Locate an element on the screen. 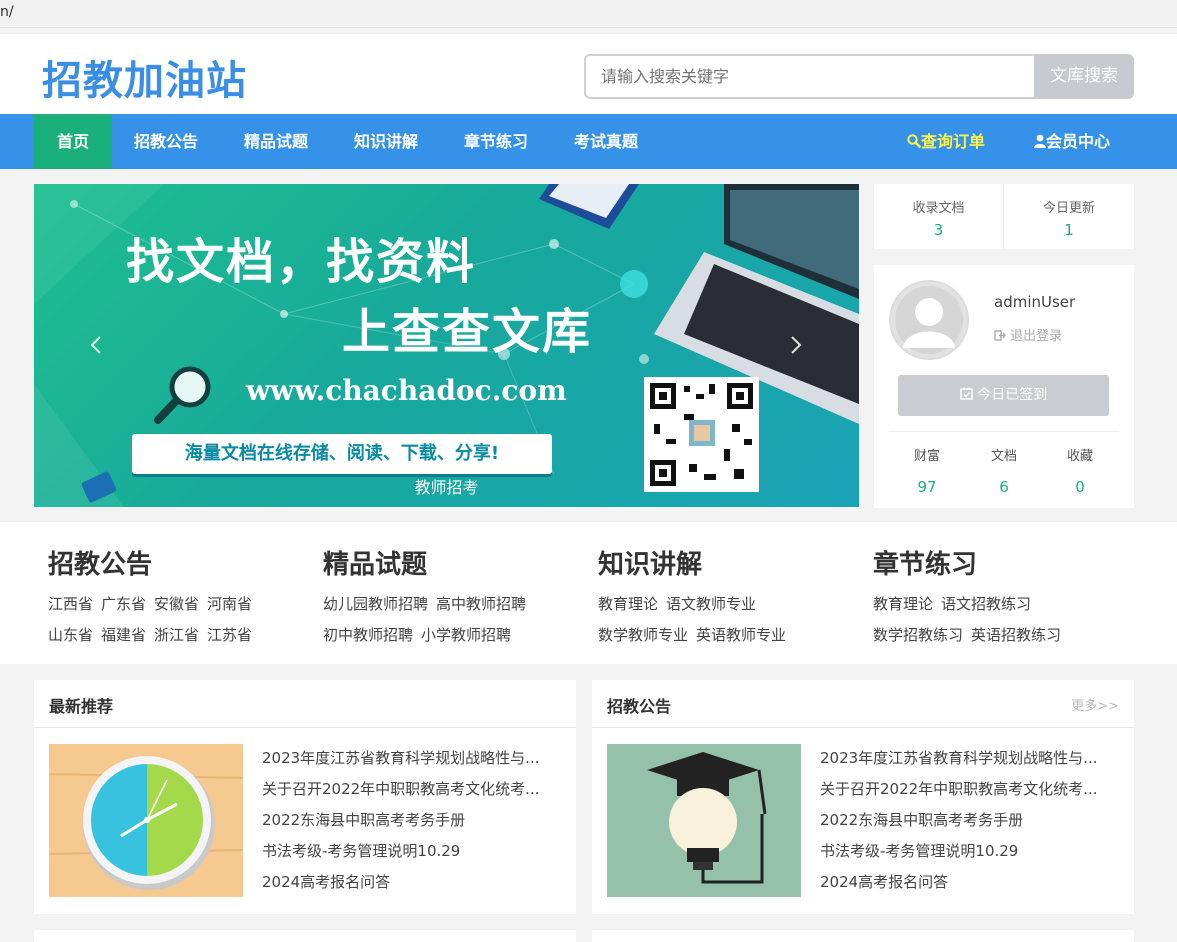  category-link: 幼儿园教师招聘 is located at coordinates (375, 604).